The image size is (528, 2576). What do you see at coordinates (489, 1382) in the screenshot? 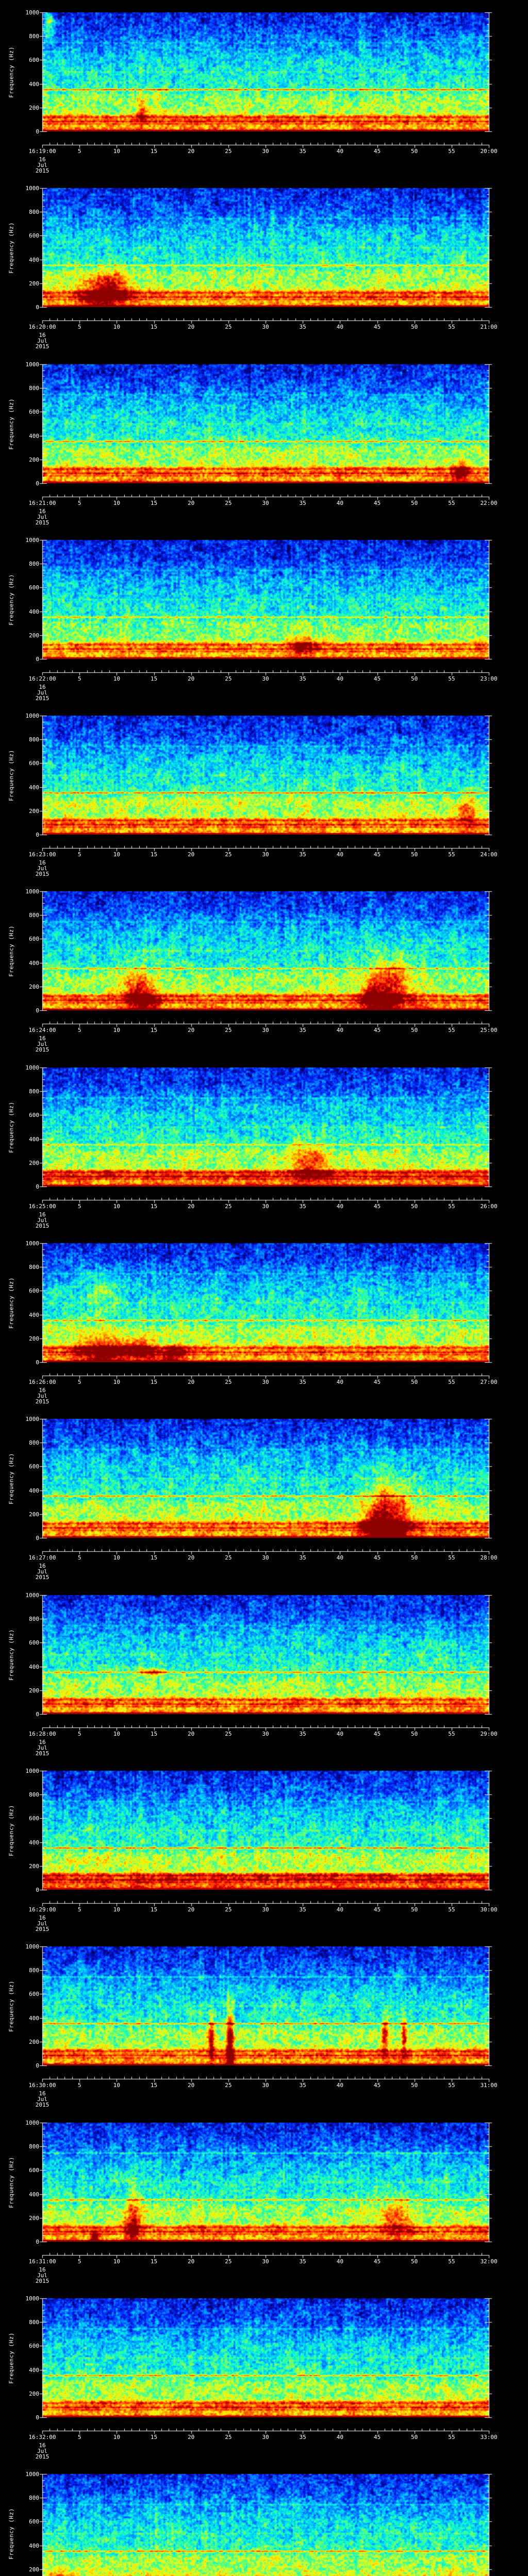
I see `x-end-time-label: 27:00` at bounding box center [489, 1382].